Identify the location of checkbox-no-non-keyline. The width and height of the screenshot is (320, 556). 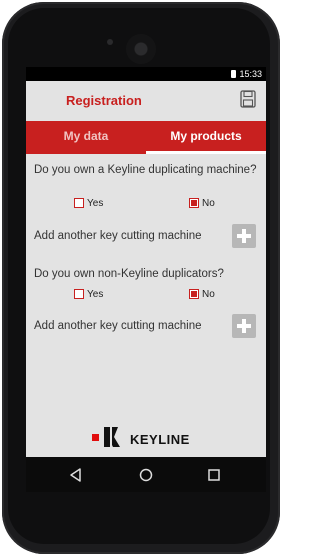
(194, 294).